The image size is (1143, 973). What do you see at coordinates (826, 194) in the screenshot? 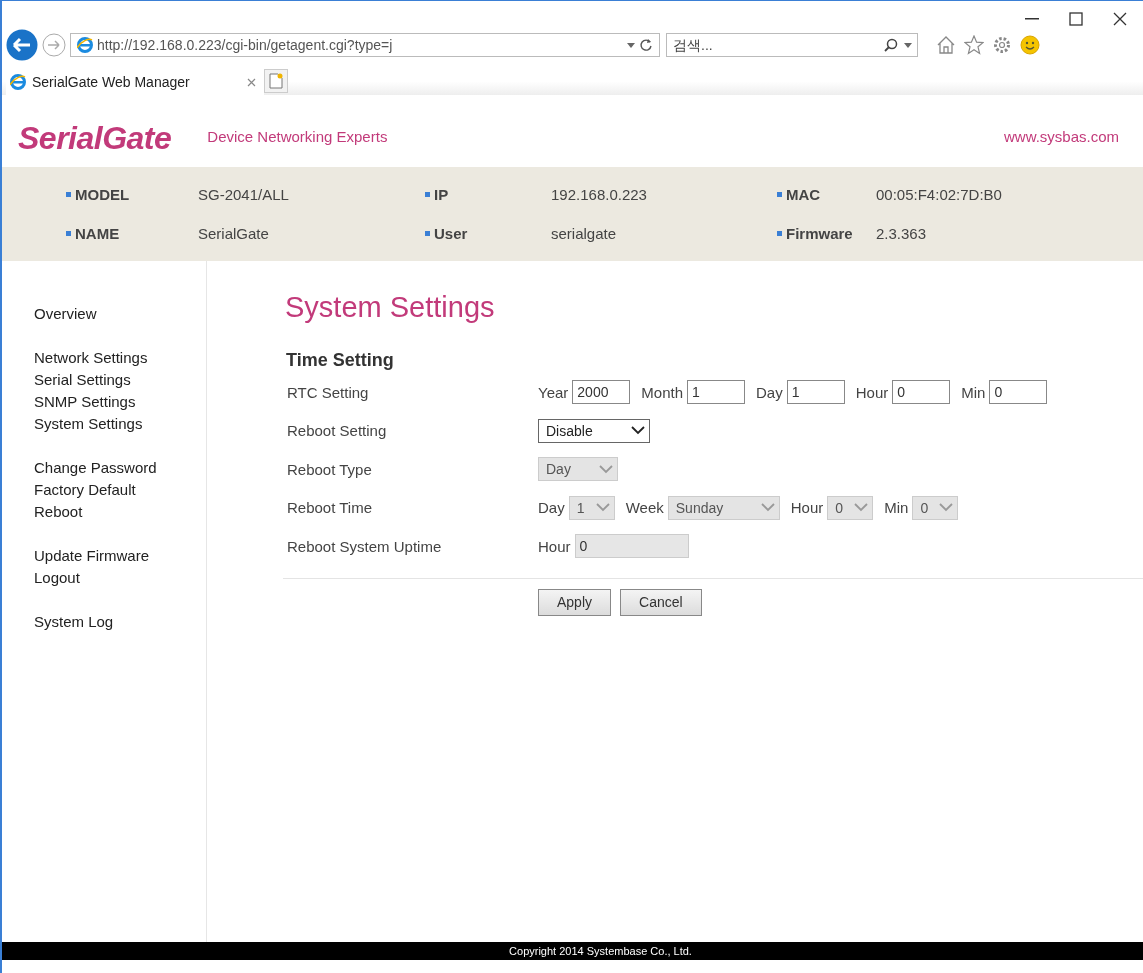
I see `info-label: MAC` at bounding box center [826, 194].